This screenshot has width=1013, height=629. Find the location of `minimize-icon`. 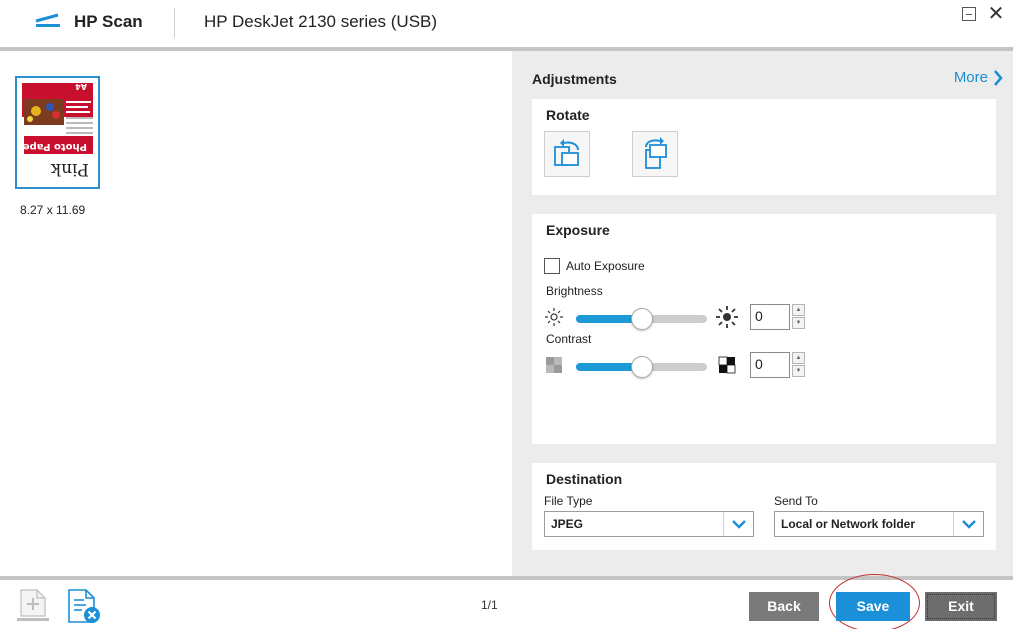

minimize-icon is located at coordinates (969, 14).